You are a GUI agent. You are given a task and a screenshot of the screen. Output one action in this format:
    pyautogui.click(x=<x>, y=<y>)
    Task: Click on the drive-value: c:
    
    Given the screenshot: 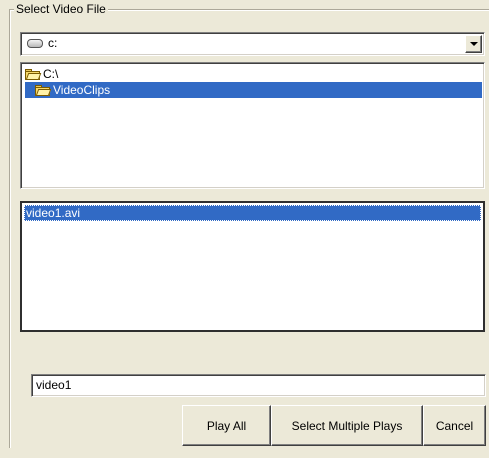 What is the action you would take?
    pyautogui.click(x=42, y=43)
    